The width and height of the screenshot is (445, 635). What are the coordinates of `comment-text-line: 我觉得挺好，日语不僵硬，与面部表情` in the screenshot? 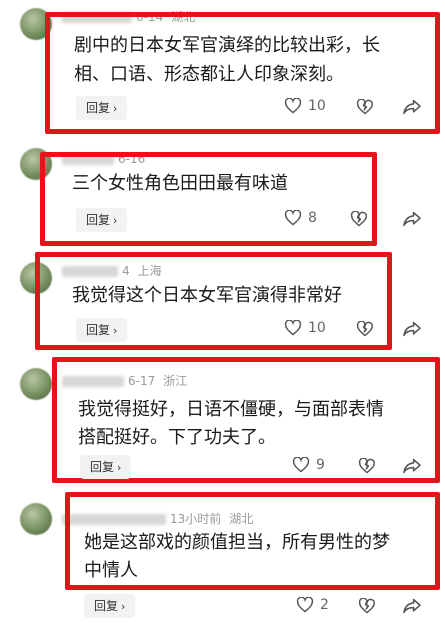 It's located at (231, 409).